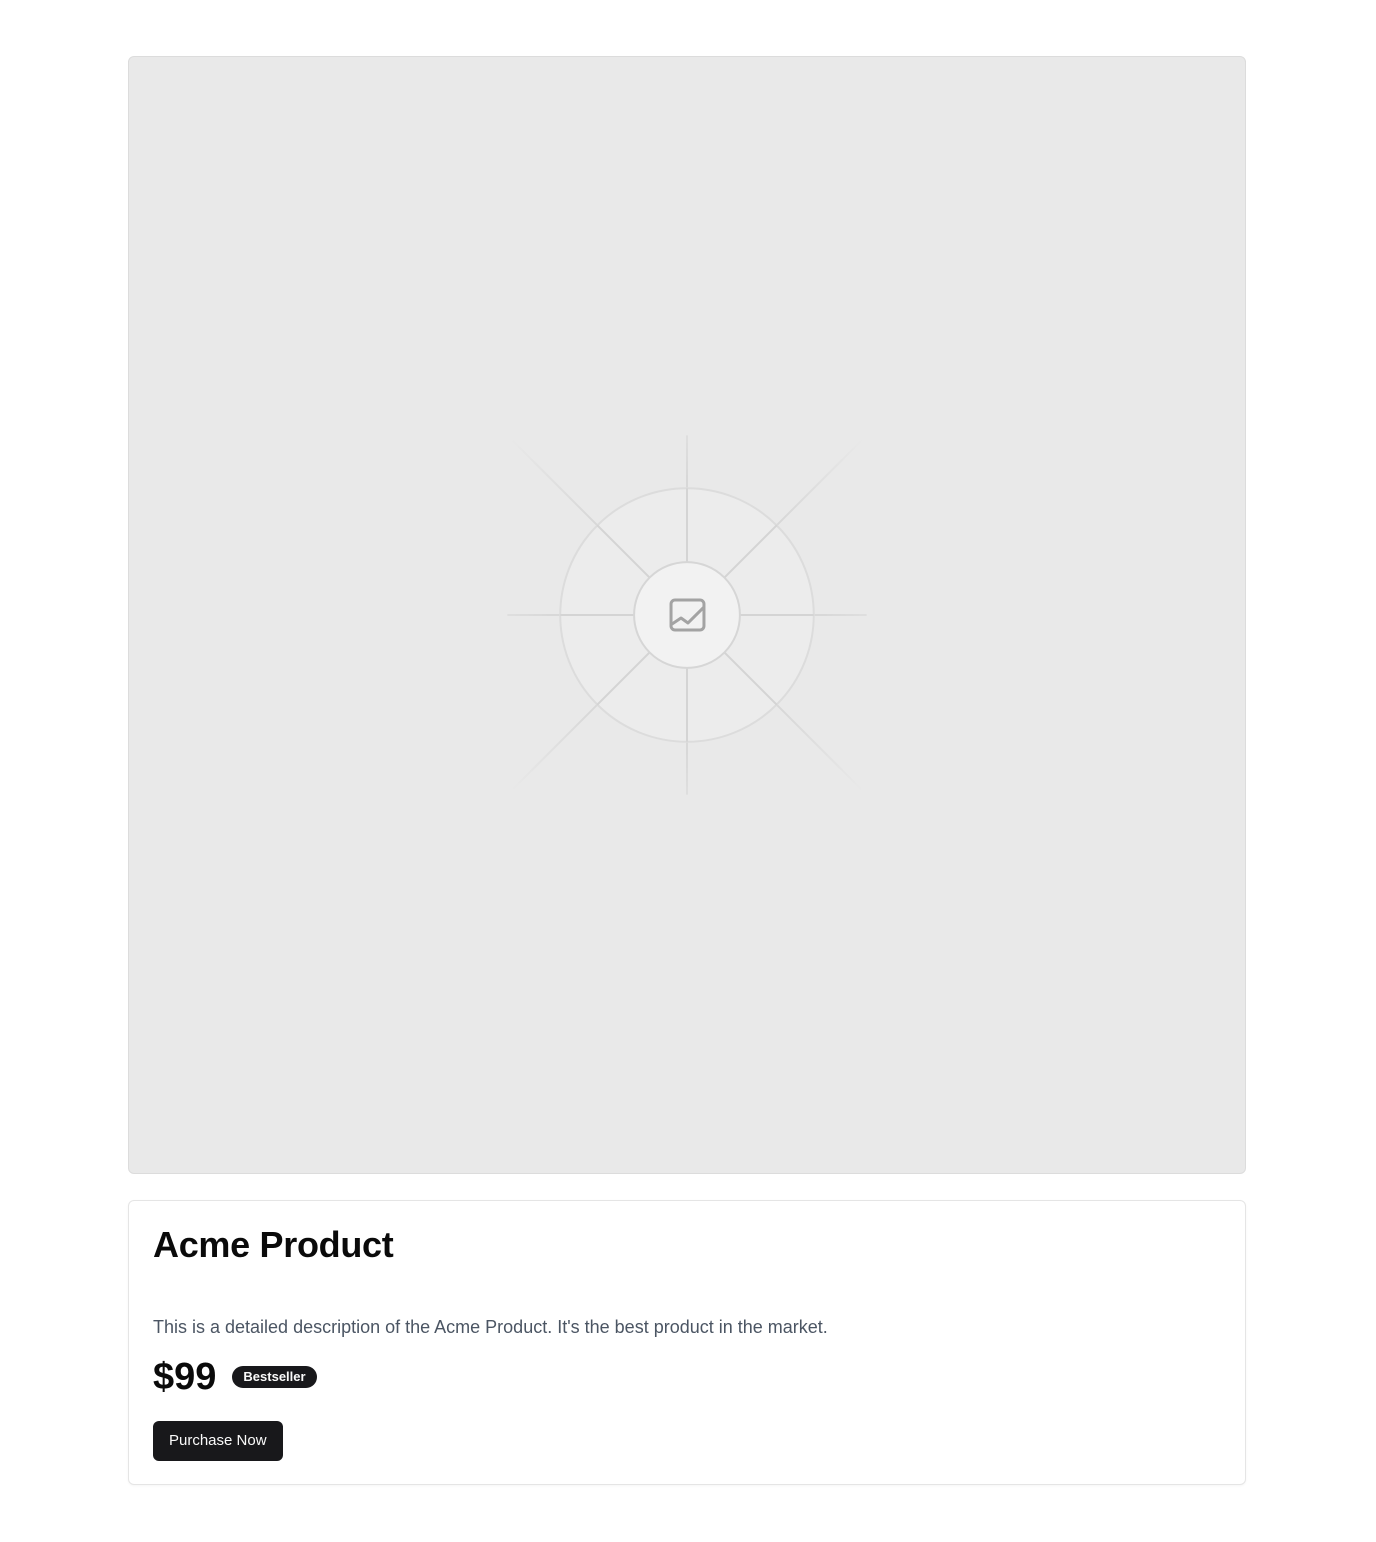 The width and height of the screenshot is (1376, 1542). I want to click on inner-circle, so click(687, 615).